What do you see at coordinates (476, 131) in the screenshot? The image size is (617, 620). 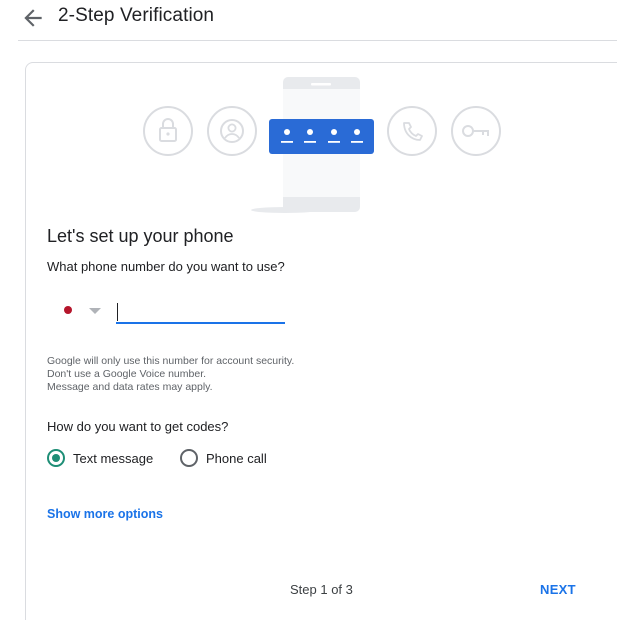 I see `key-icon` at bounding box center [476, 131].